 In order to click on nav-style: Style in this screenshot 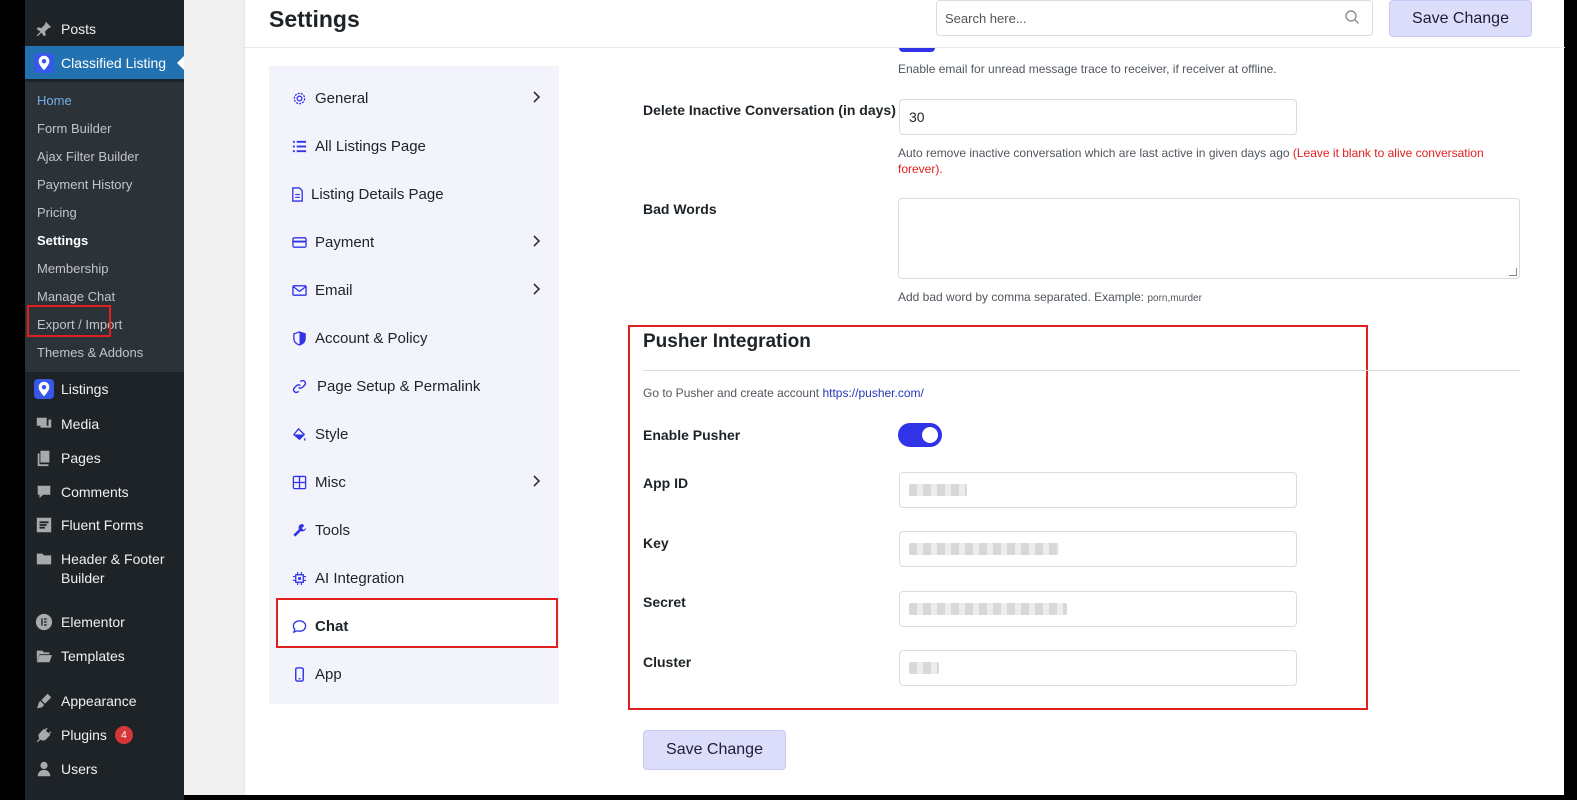, I will do `click(414, 434)`.